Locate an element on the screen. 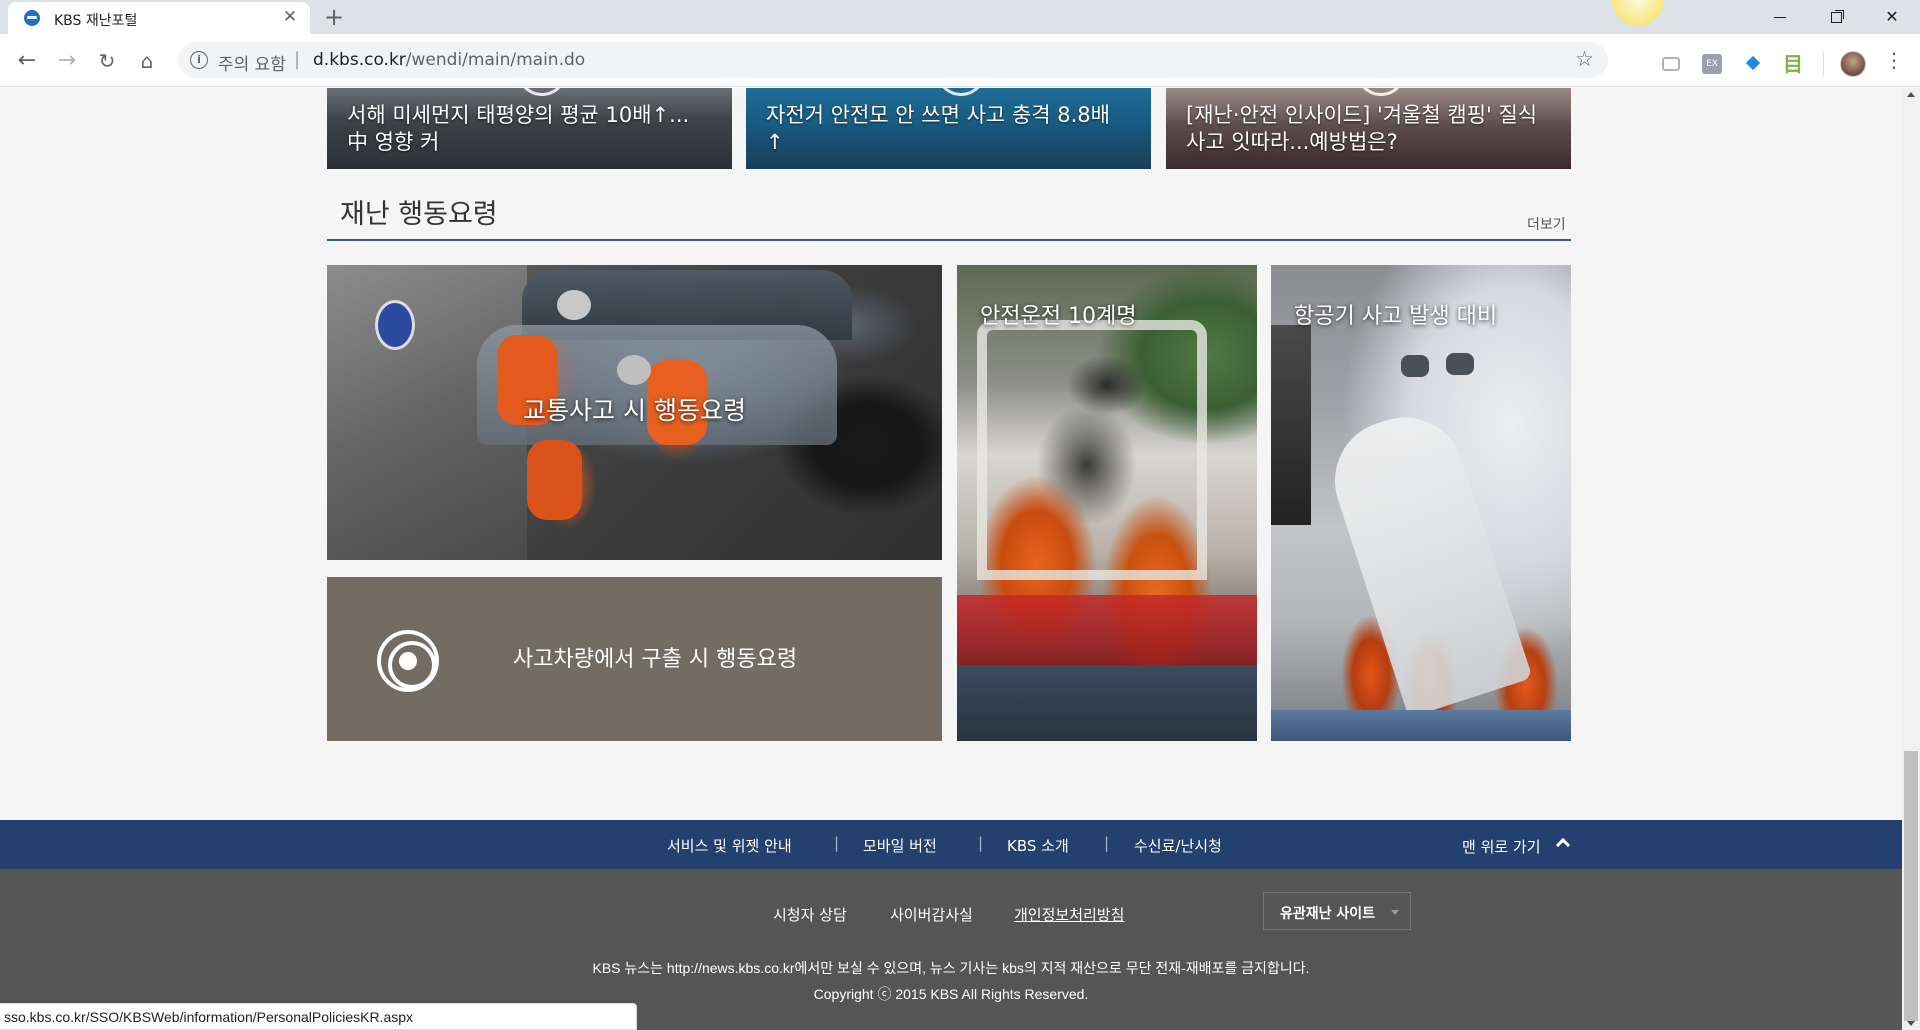 The height and width of the screenshot is (1030, 1920). tile-label: 교통사고 시 행동요령 is located at coordinates (634, 410).